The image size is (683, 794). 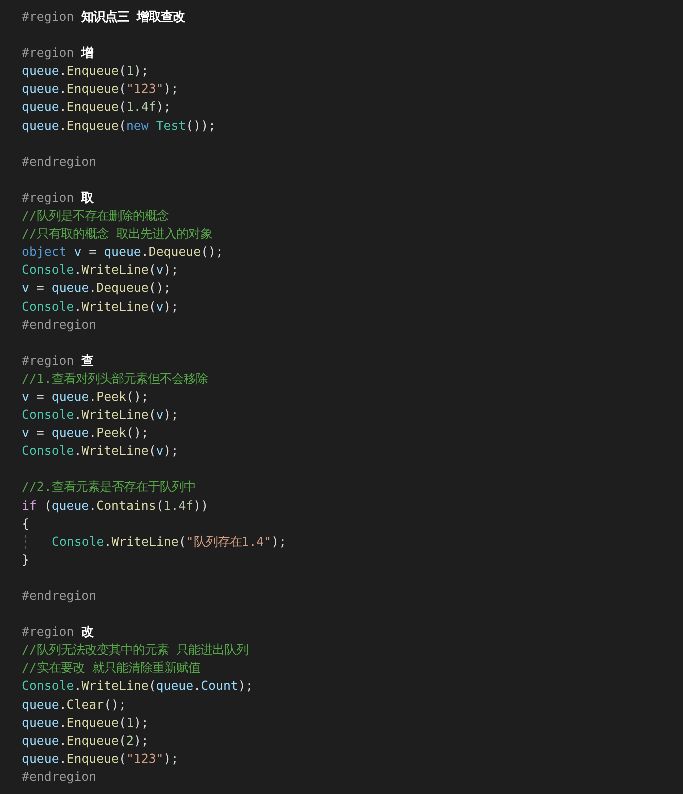 What do you see at coordinates (74, 705) in the screenshot?
I see `code-line: queue.Clear();` at bounding box center [74, 705].